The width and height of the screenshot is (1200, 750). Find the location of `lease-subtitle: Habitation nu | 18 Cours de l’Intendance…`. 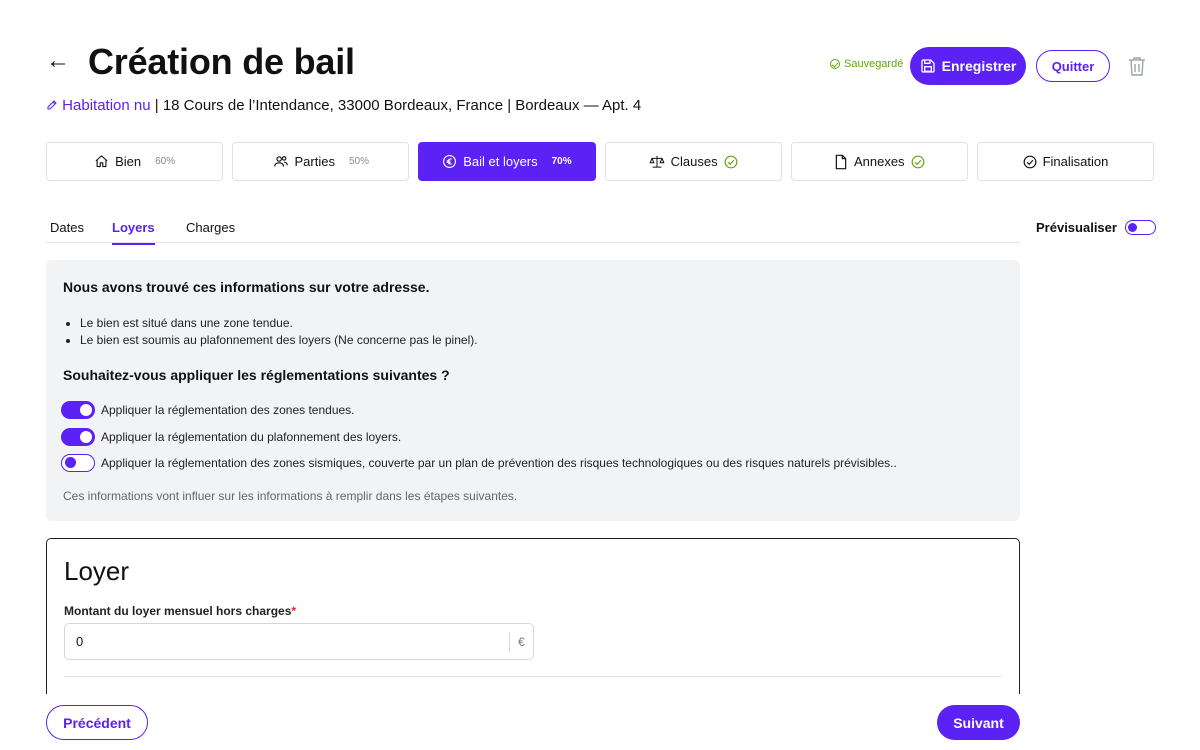

lease-subtitle: Habitation nu | 18 Cours de l’Intendance… is located at coordinates (343, 105).